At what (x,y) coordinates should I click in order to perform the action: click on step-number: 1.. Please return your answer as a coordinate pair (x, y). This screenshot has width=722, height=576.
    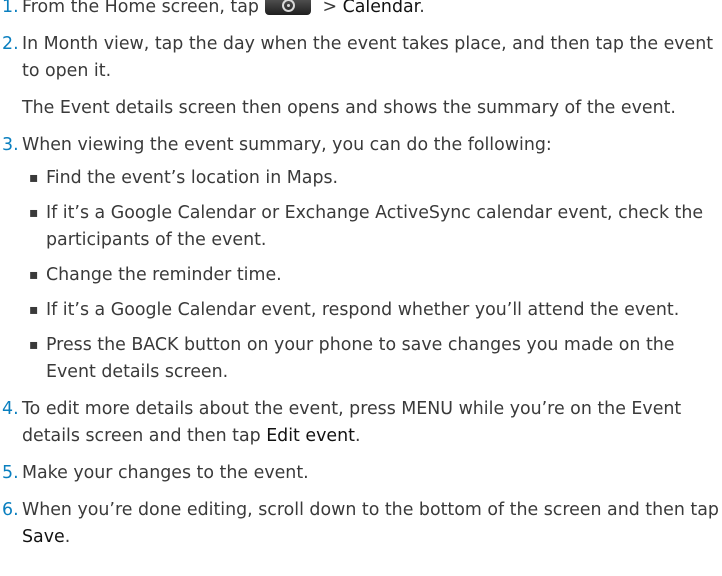
    Looking at the image, I should click on (10, 8).